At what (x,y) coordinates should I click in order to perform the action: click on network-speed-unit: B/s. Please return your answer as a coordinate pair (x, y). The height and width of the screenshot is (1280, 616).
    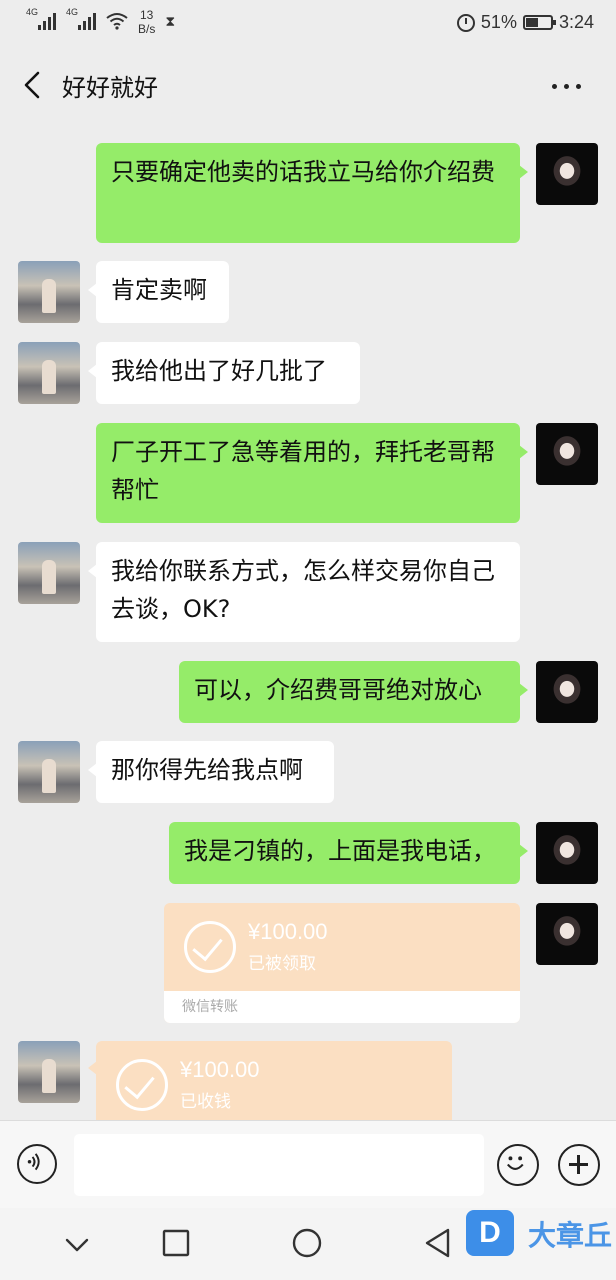
    Looking at the image, I should click on (147, 29).